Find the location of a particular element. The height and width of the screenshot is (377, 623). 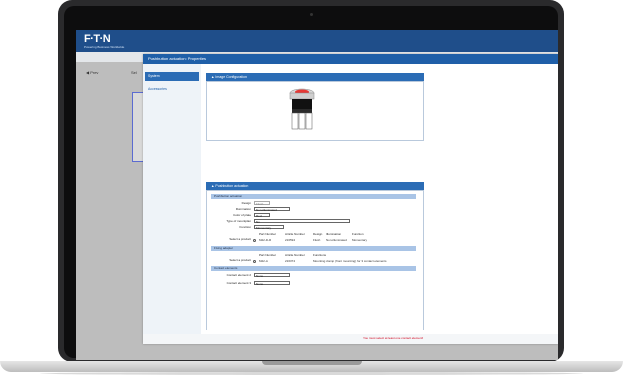

function-label: Function is located at coordinates (245, 227).